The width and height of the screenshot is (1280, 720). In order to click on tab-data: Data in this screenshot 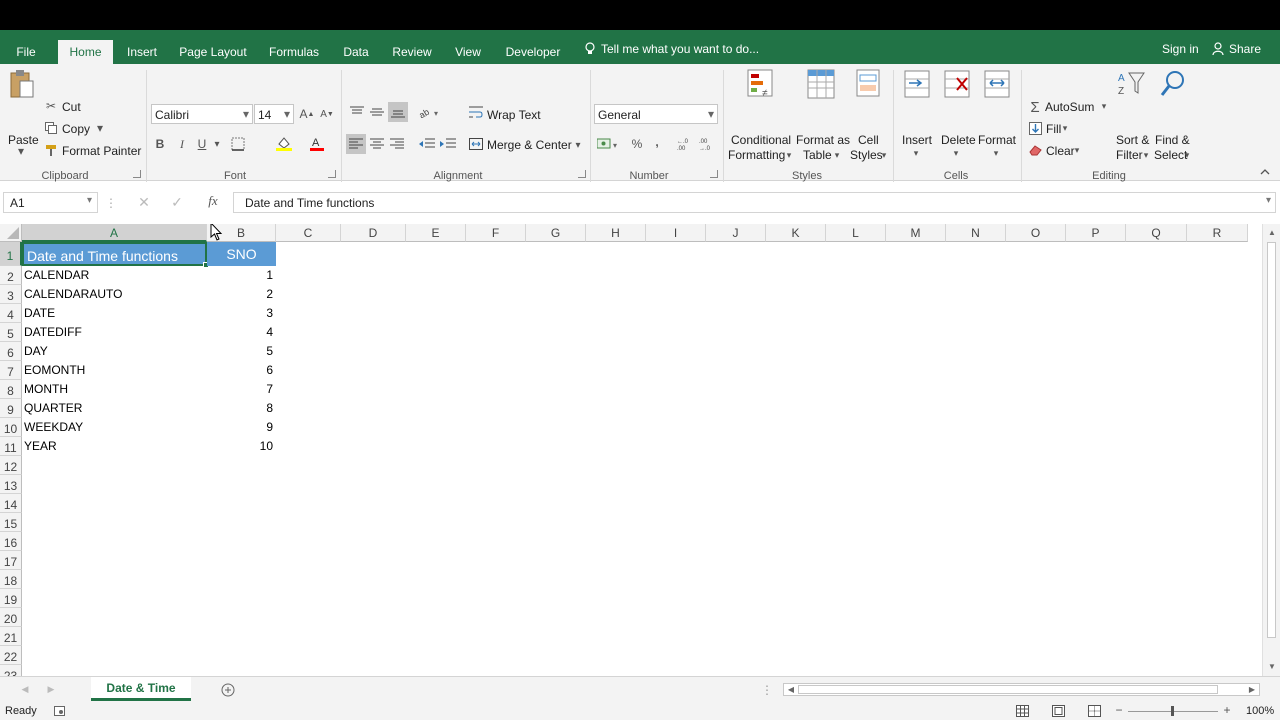, I will do `click(356, 53)`.